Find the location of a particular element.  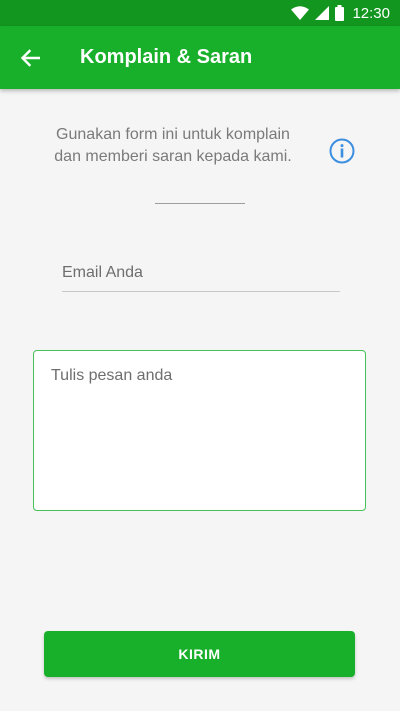

arrow-left-icon is located at coordinates (30, 57).